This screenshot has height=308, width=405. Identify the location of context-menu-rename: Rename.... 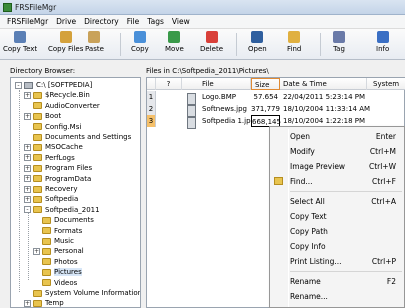
(338, 296).